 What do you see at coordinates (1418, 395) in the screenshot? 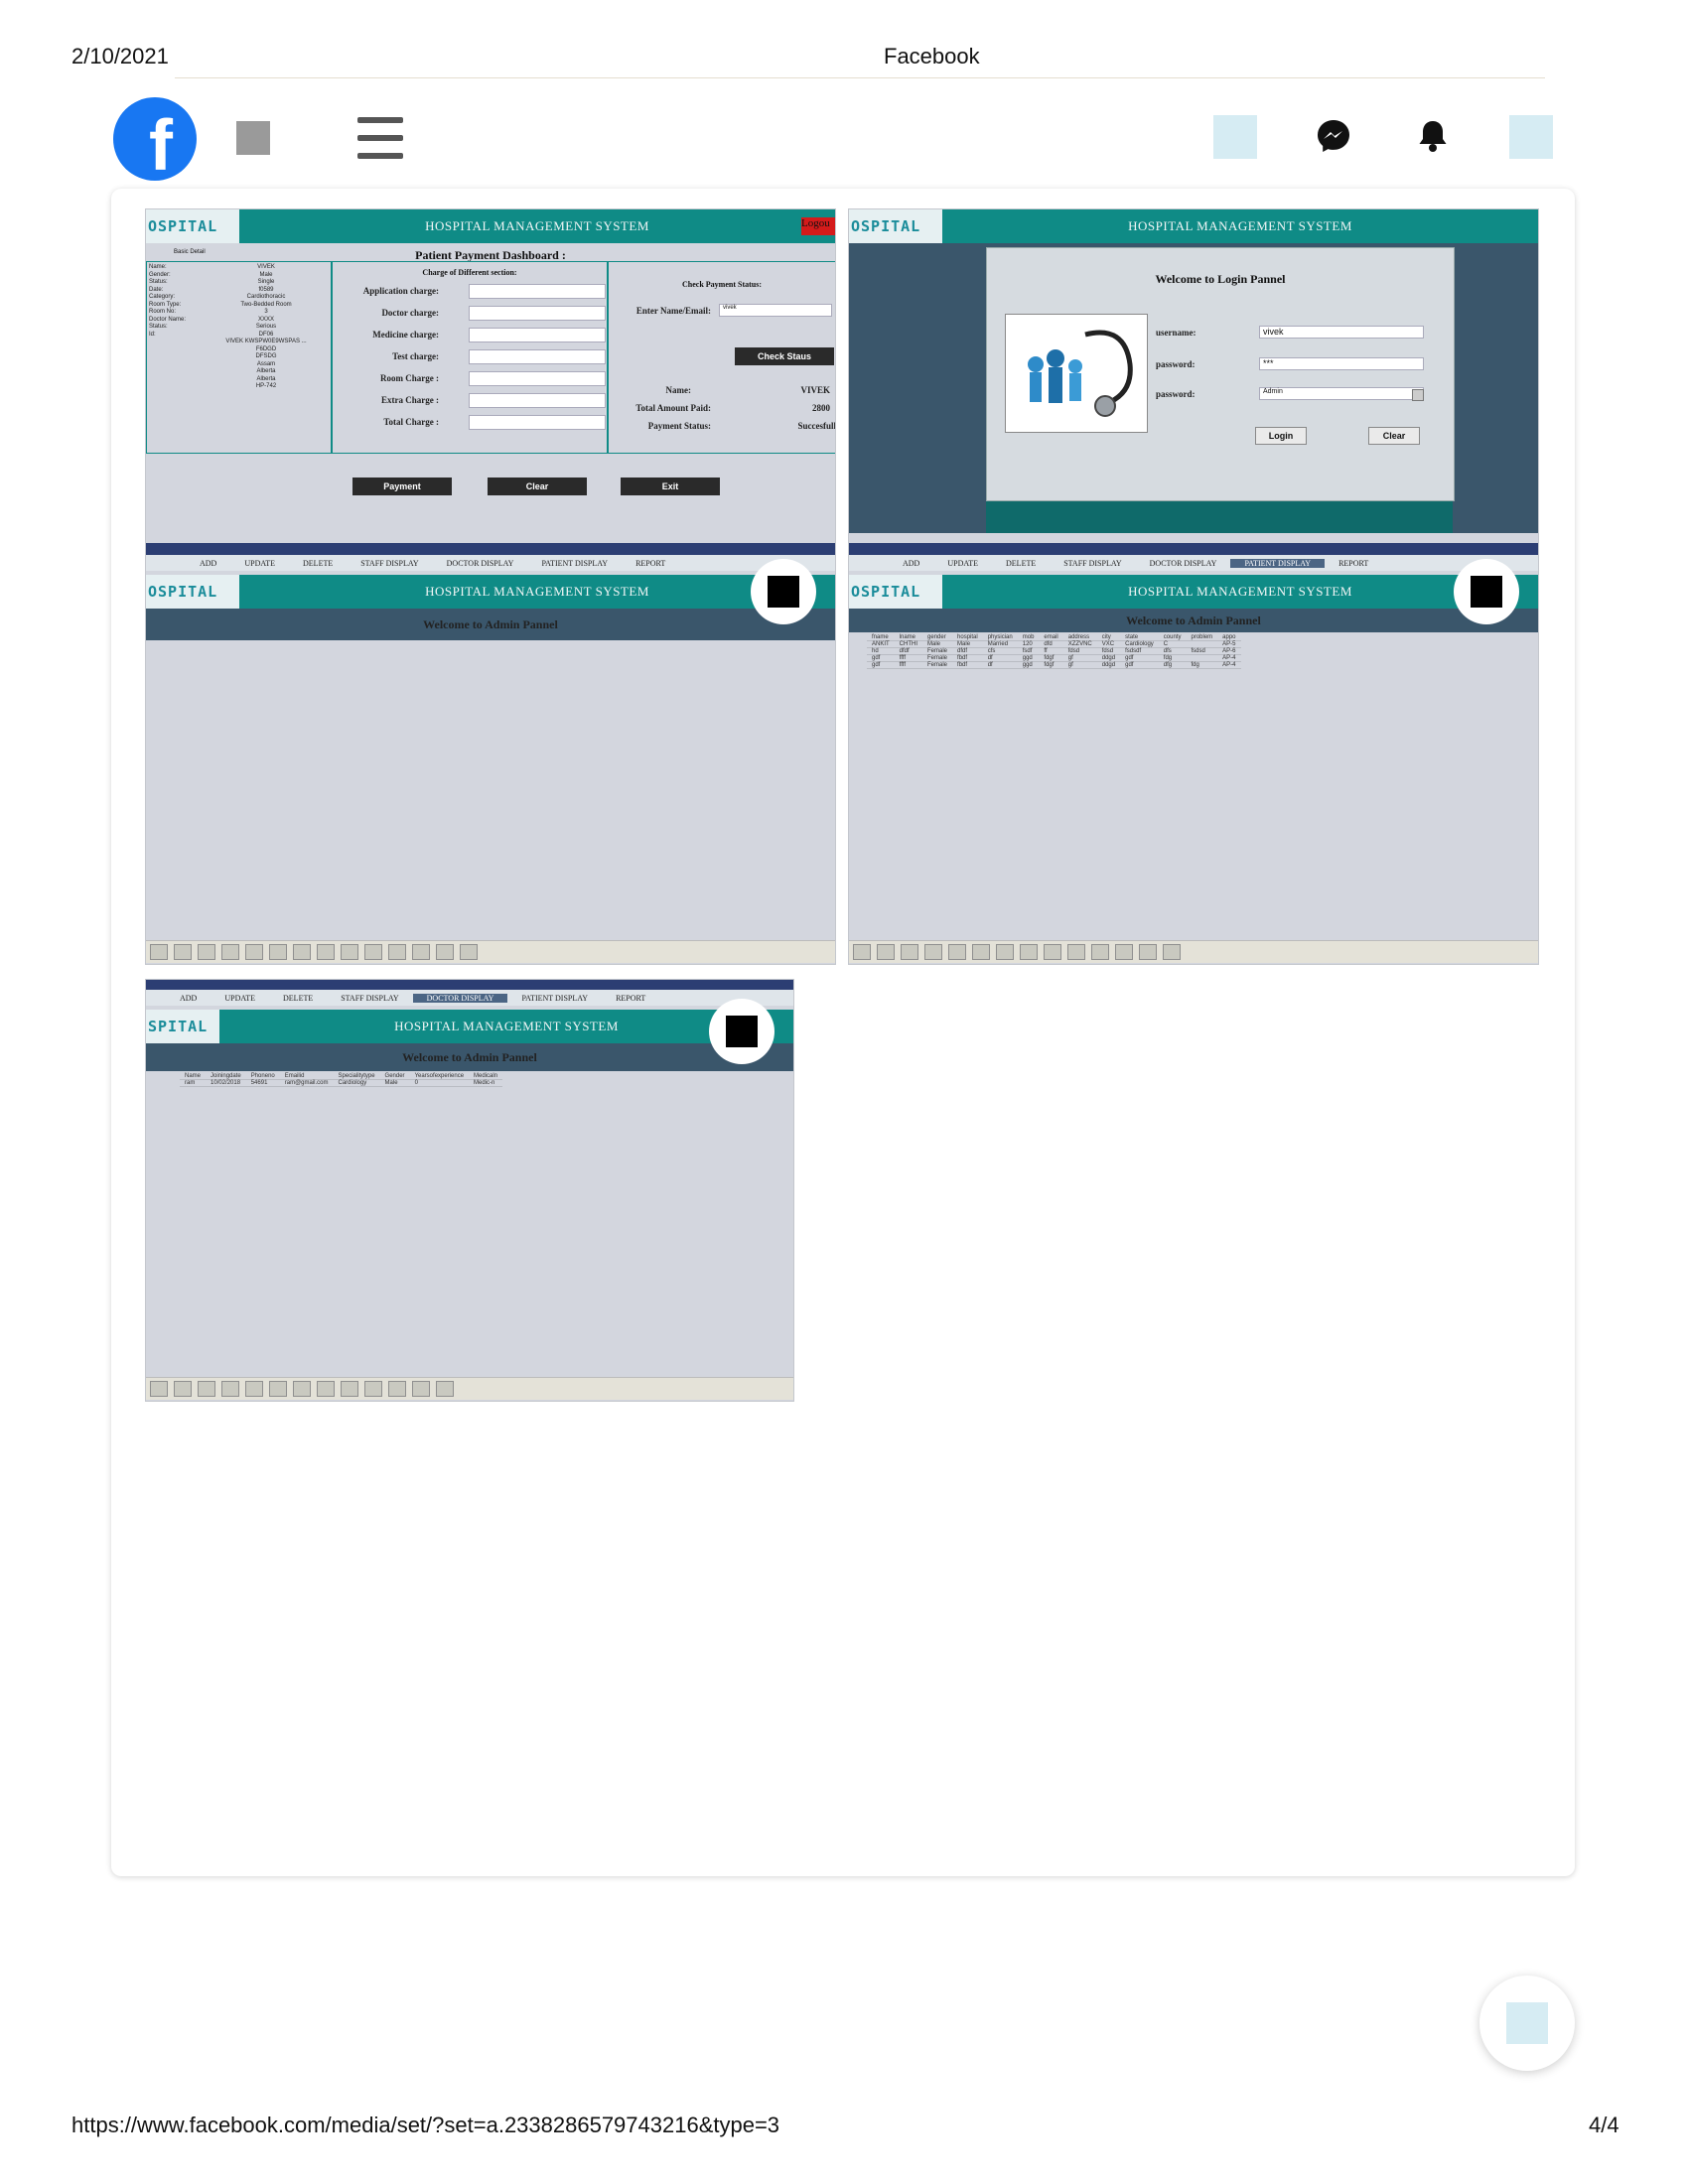
I see `chevron-down-icon` at bounding box center [1418, 395].